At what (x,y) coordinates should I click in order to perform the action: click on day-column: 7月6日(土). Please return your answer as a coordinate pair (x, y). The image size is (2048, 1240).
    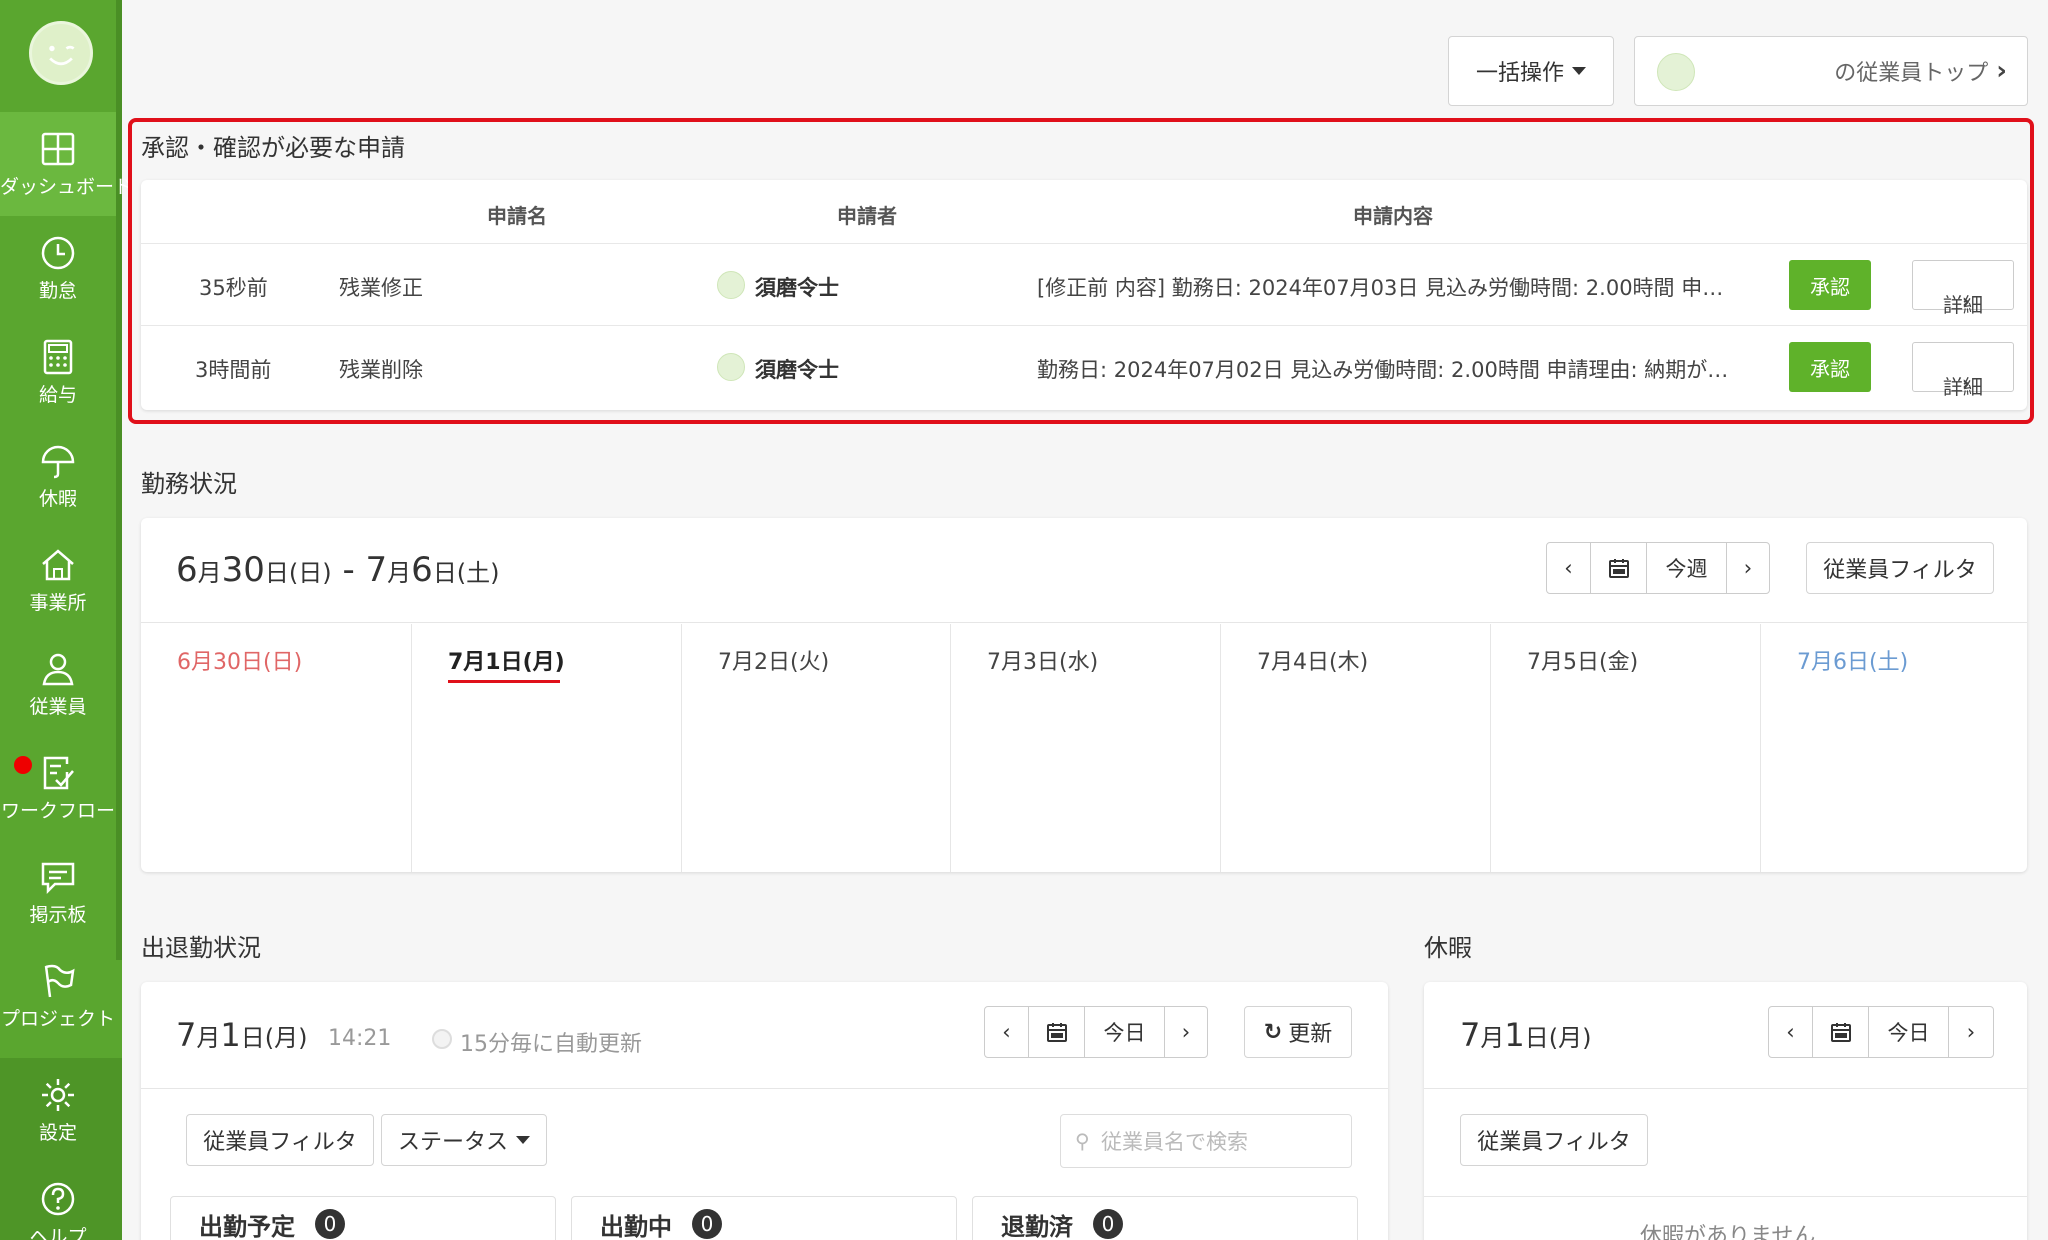
    Looking at the image, I should click on (1894, 748).